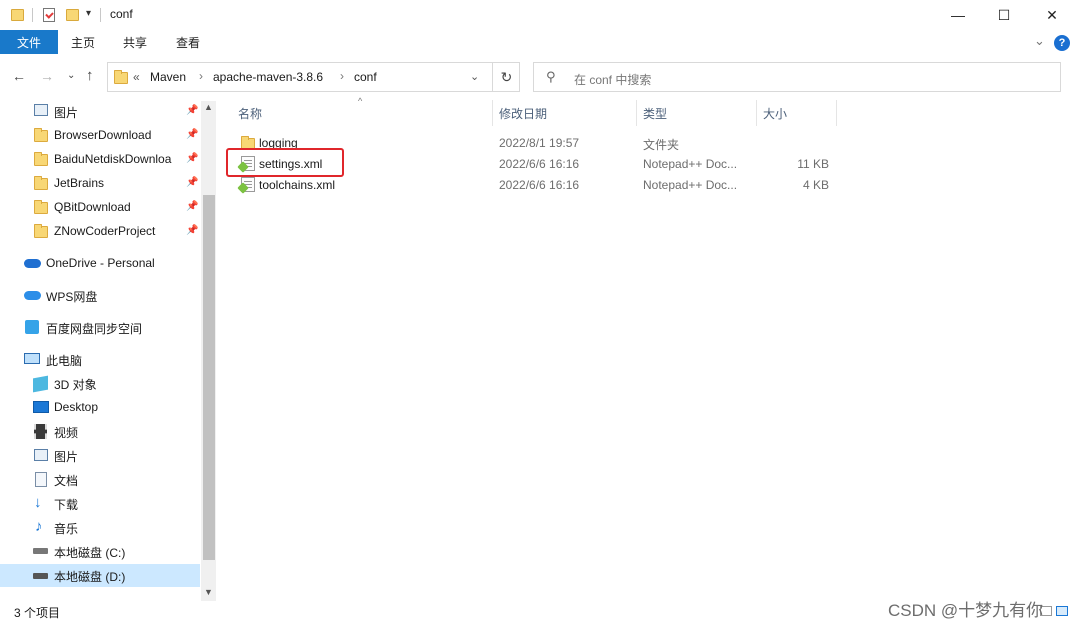 The image size is (1075, 625). Describe the element at coordinates (66, 480) in the screenshot. I see `sidebar-item-documents: 文档` at that location.